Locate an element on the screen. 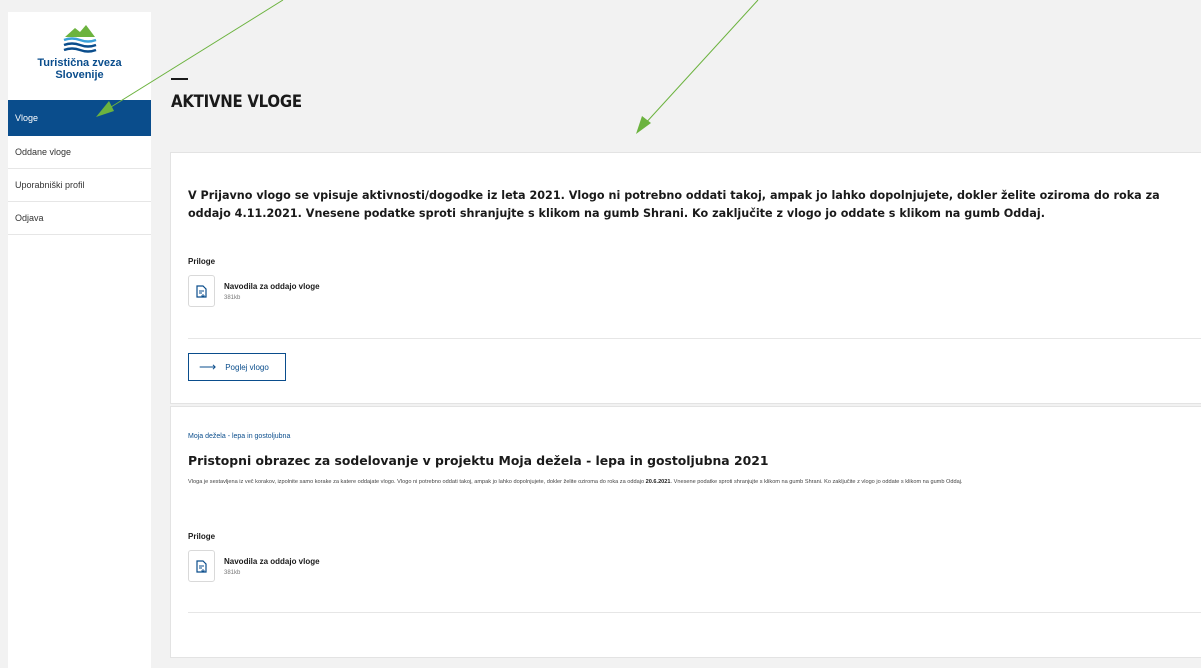  logo-text: Turistična zveza Slovenije is located at coordinates (79, 69).